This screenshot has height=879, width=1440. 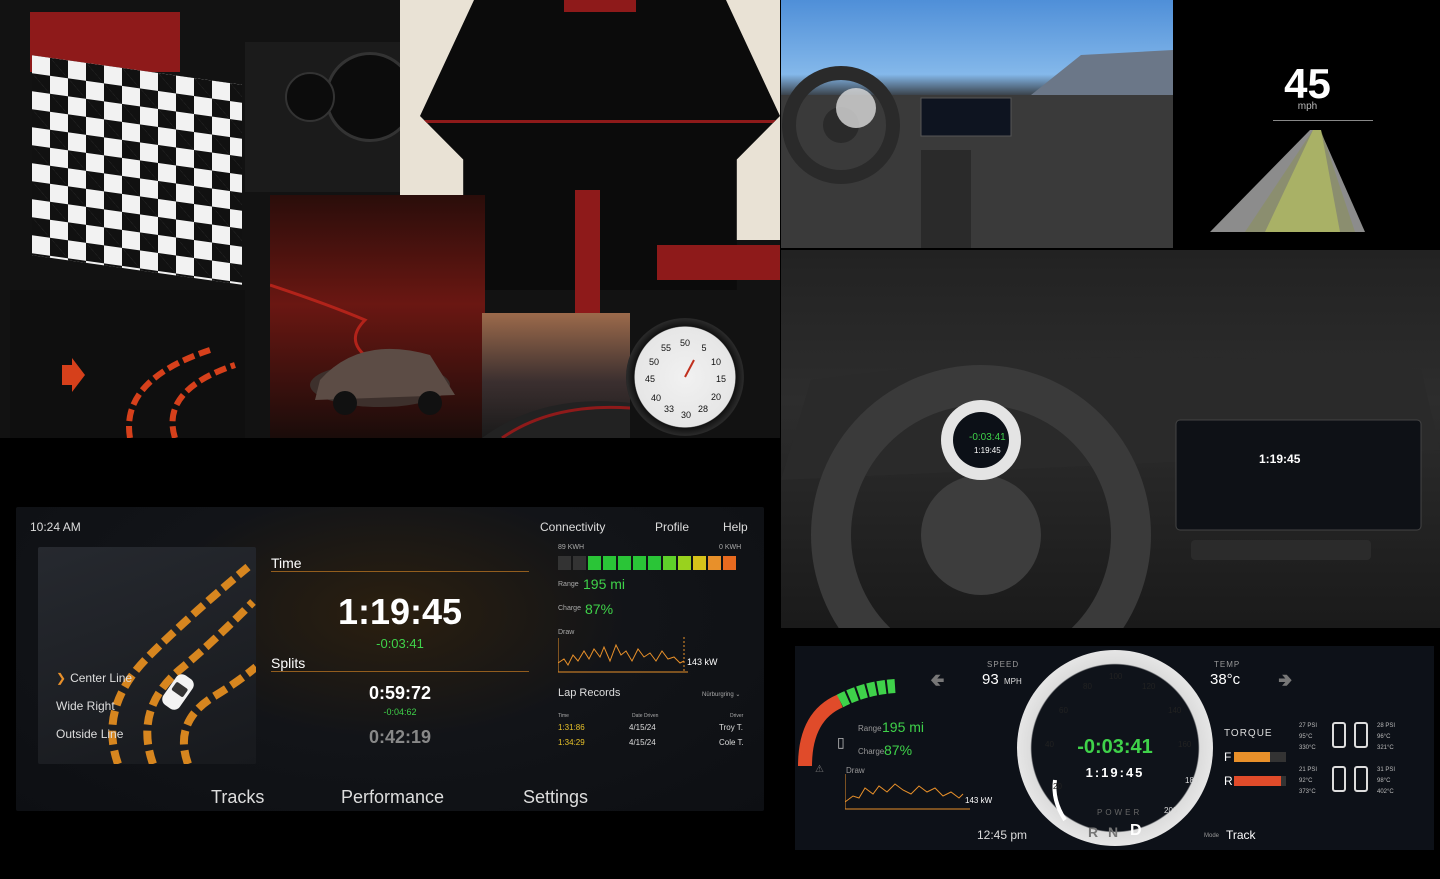 I want to click on interior-photo, so click(x=977, y=124).